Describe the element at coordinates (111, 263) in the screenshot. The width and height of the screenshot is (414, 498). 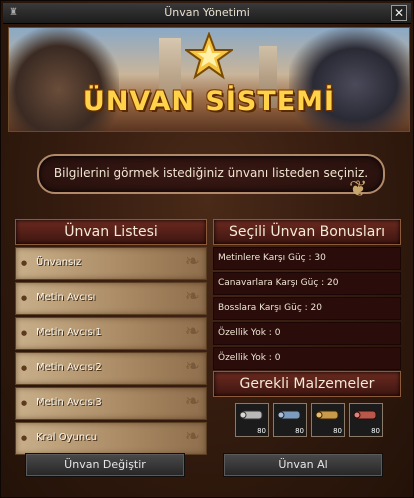
I see `title-list-item: ● Ünvansız ❧` at that location.